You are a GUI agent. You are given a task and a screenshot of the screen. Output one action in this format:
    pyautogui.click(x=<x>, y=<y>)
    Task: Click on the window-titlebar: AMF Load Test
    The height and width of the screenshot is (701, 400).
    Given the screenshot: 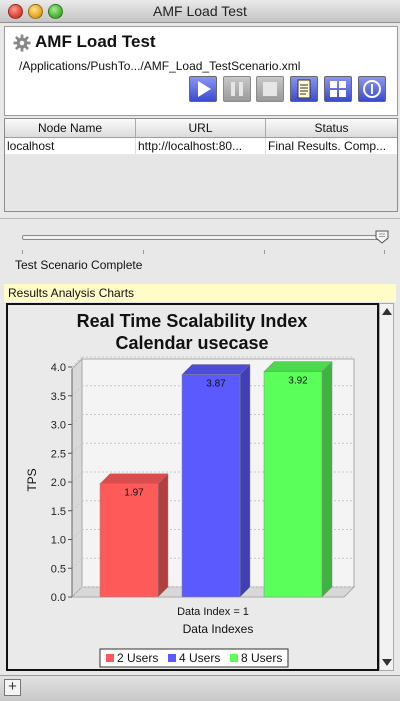 What is the action you would take?
    pyautogui.click(x=200, y=11)
    